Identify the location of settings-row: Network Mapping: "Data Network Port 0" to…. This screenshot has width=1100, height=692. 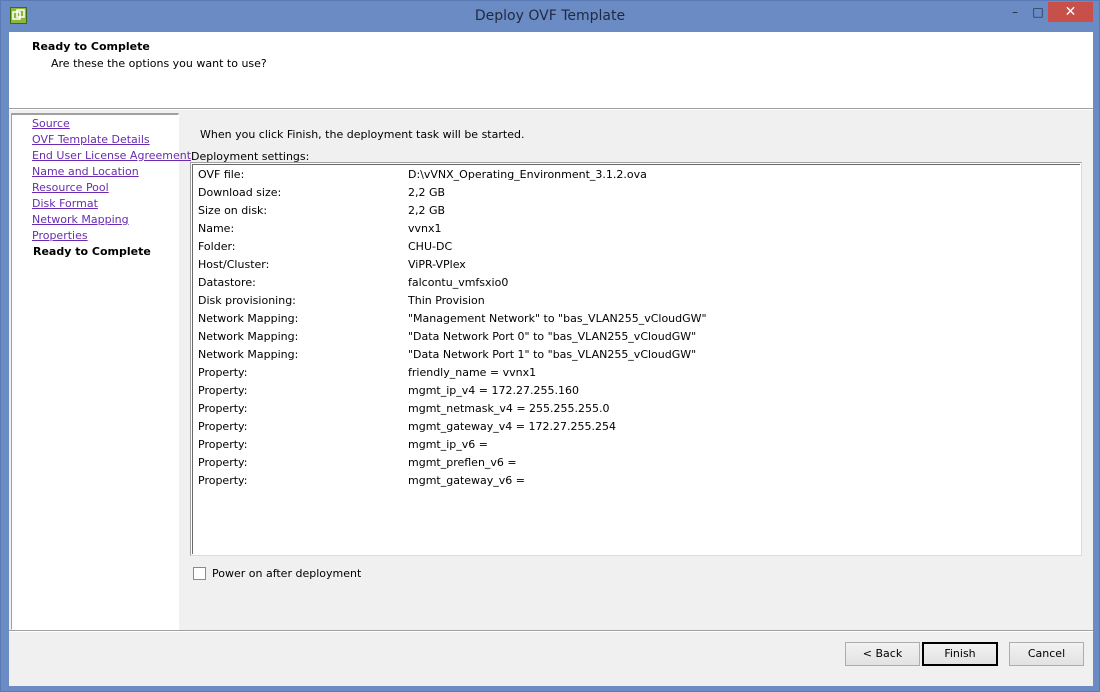
(633, 337).